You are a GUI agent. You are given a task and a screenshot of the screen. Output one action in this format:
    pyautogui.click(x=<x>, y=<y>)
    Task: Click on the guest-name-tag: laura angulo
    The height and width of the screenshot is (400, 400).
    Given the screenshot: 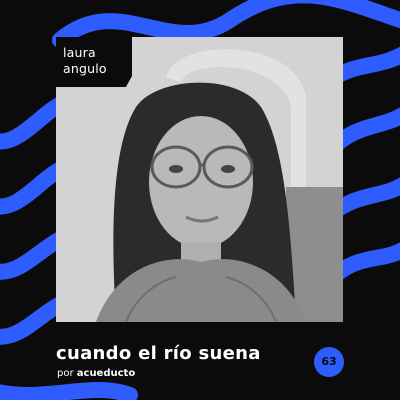 What is the action you would take?
    pyautogui.click(x=94, y=62)
    